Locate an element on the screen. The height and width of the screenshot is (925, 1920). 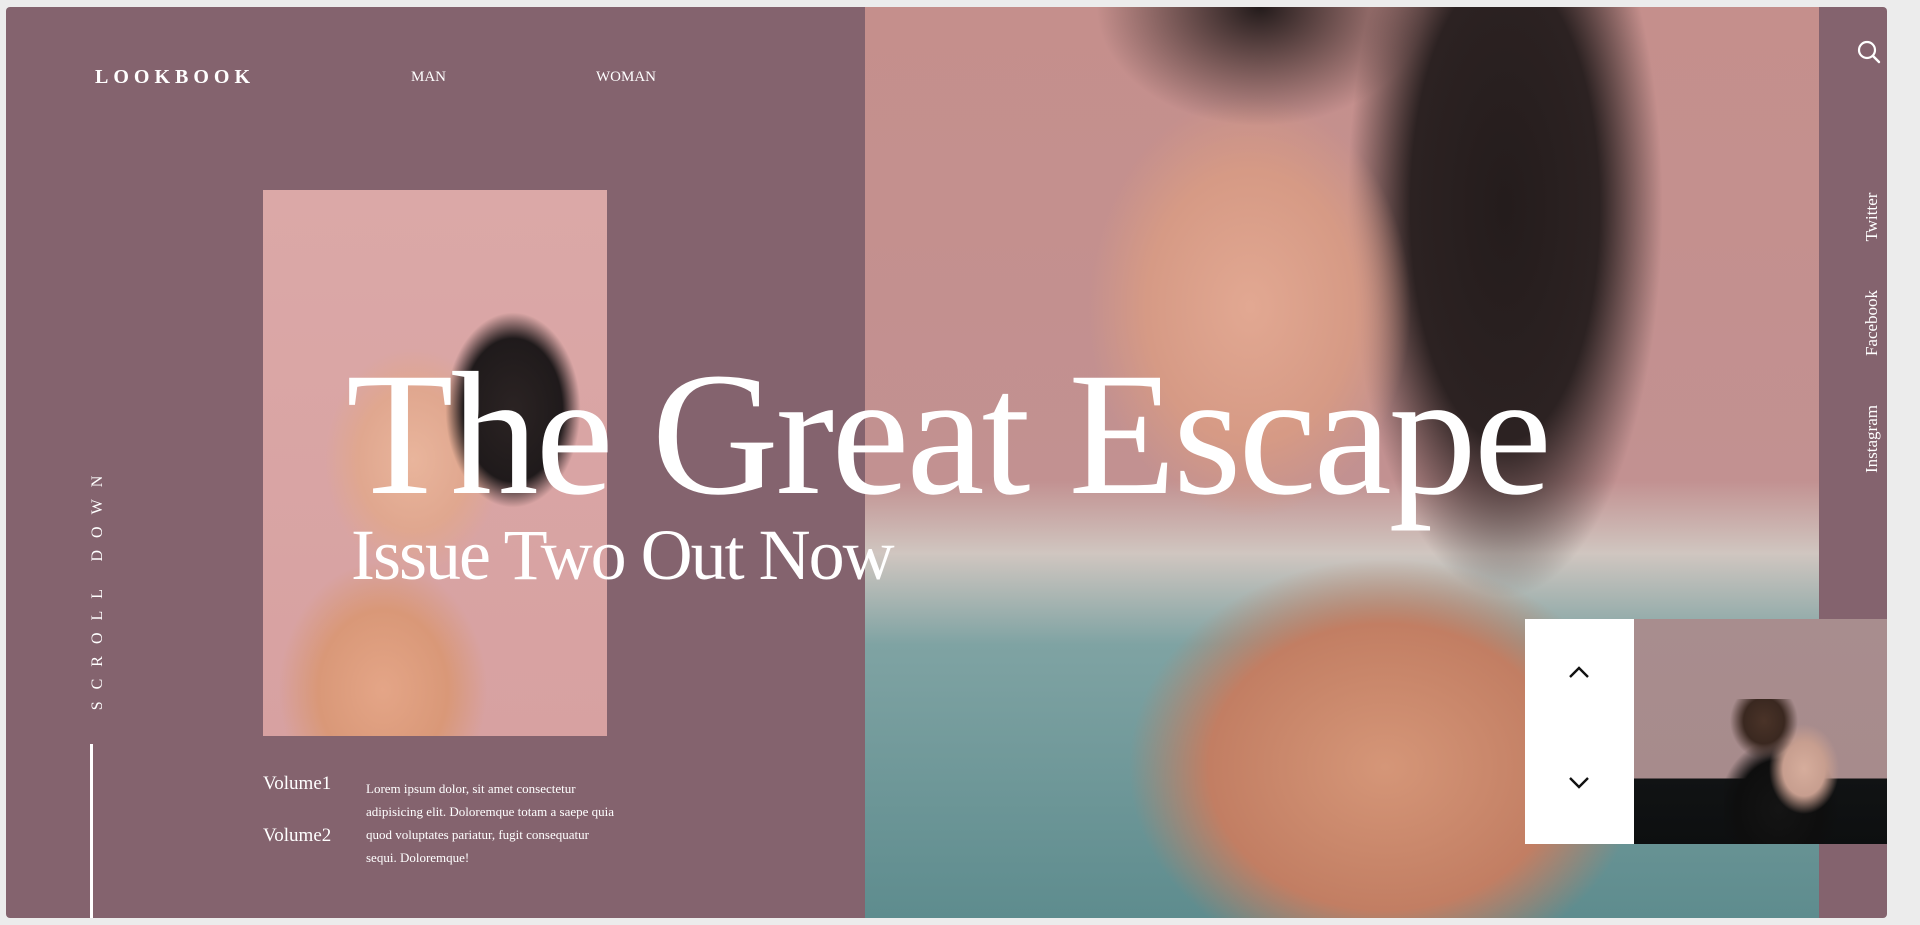
chevron-down-icon is located at coordinates (1579, 783).